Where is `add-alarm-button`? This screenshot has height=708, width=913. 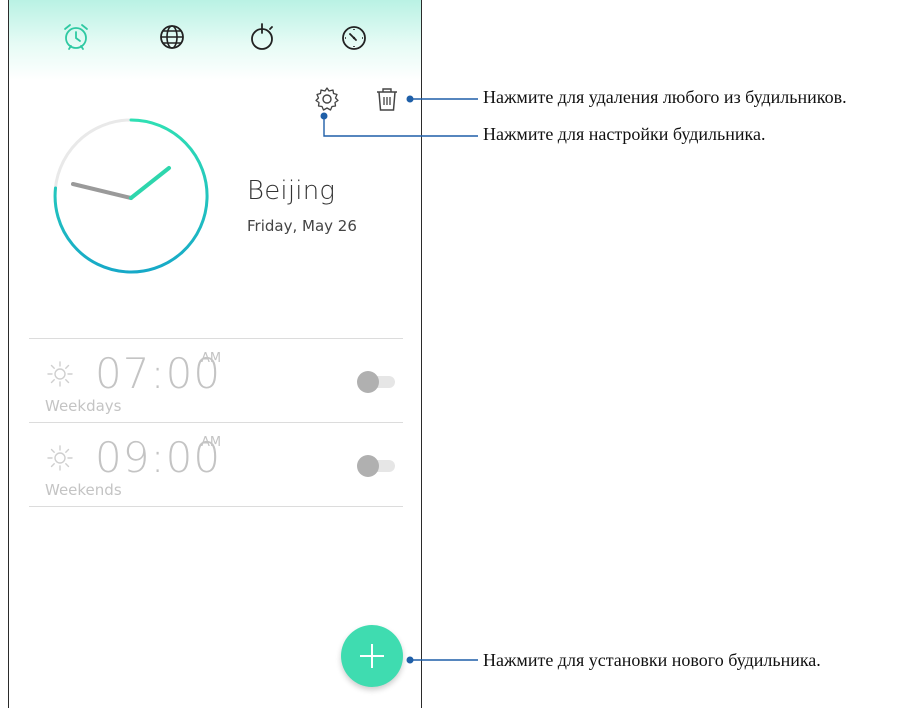
add-alarm-button is located at coordinates (372, 656).